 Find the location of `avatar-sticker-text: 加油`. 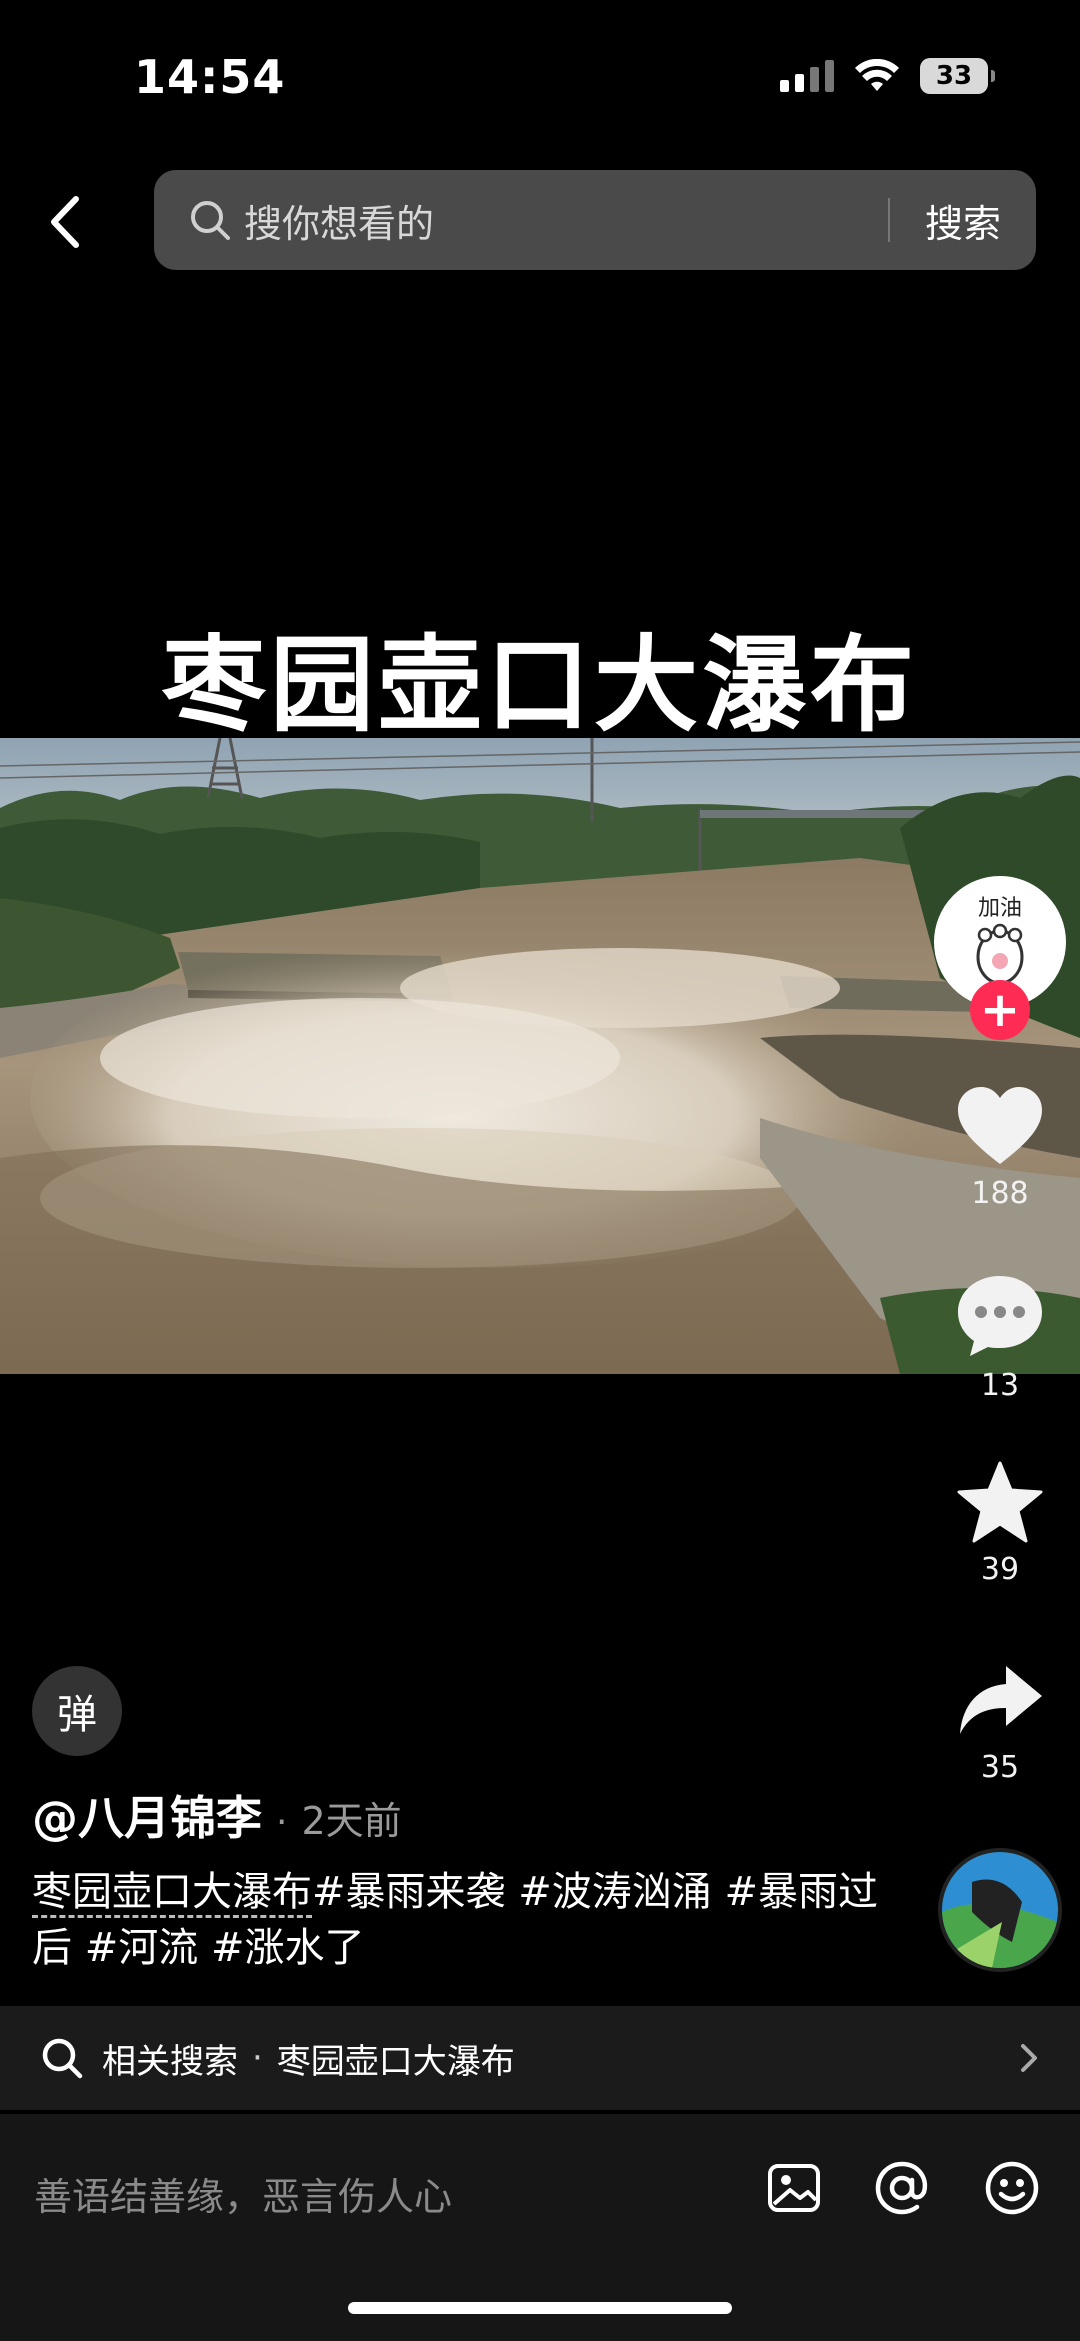

avatar-sticker-text: 加油 is located at coordinates (1000, 908).